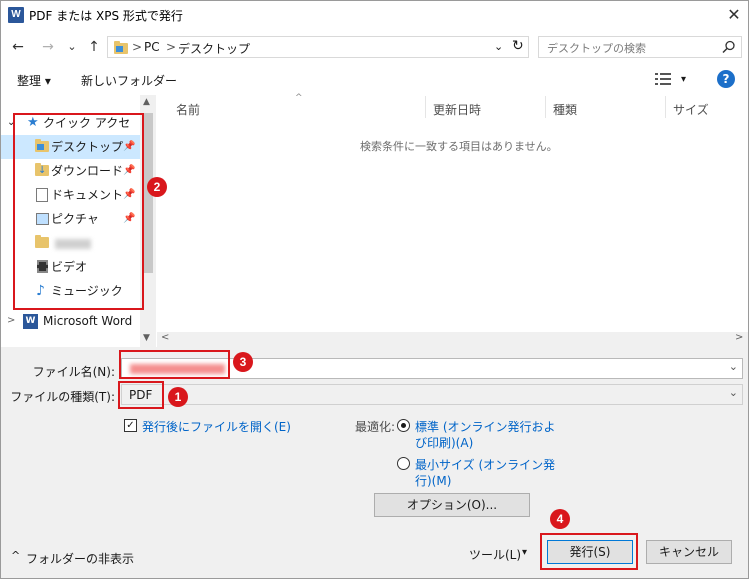 This screenshot has width=749, height=579. Describe the element at coordinates (146, 338) in the screenshot. I see `scroll-down-icon: ▼` at that location.